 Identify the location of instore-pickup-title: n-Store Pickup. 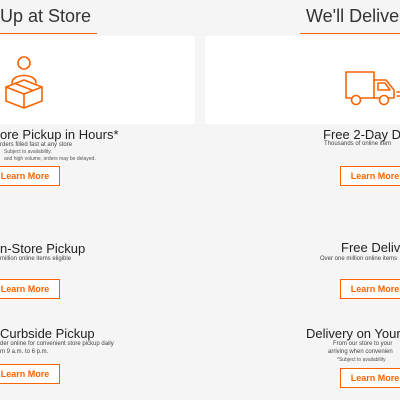
(43, 248).